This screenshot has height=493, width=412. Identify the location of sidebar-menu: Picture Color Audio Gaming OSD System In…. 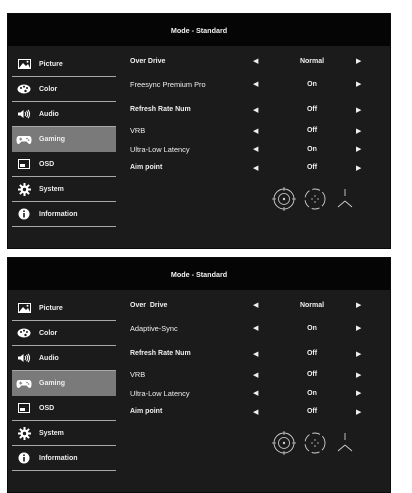
(64, 383).